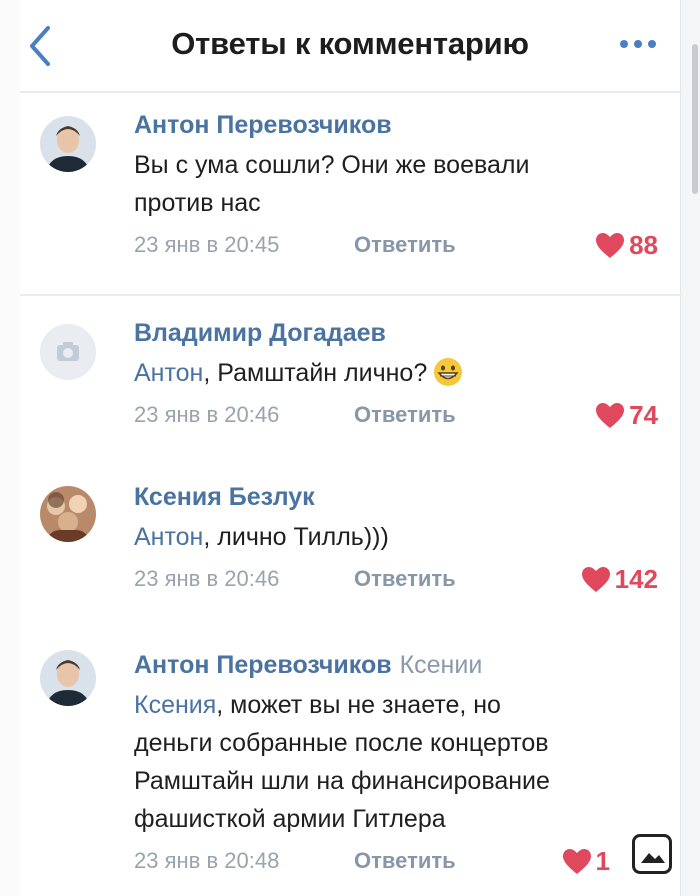 The image size is (700, 896). I want to click on text-line: фашисткой армии Гитлера, so click(290, 819).